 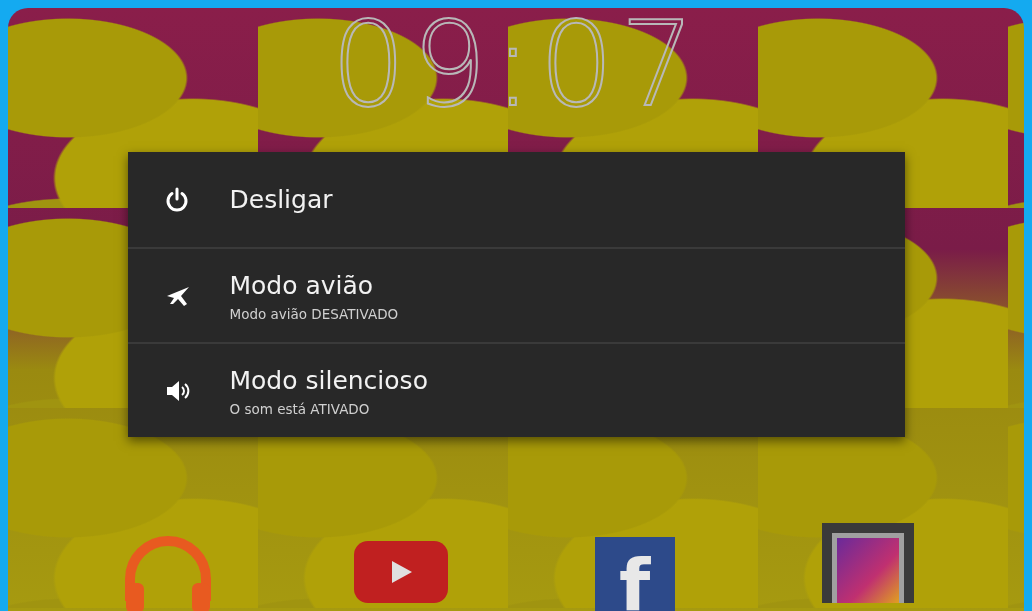 What do you see at coordinates (516, 199) in the screenshot?
I see `menu-item: Desligar` at bounding box center [516, 199].